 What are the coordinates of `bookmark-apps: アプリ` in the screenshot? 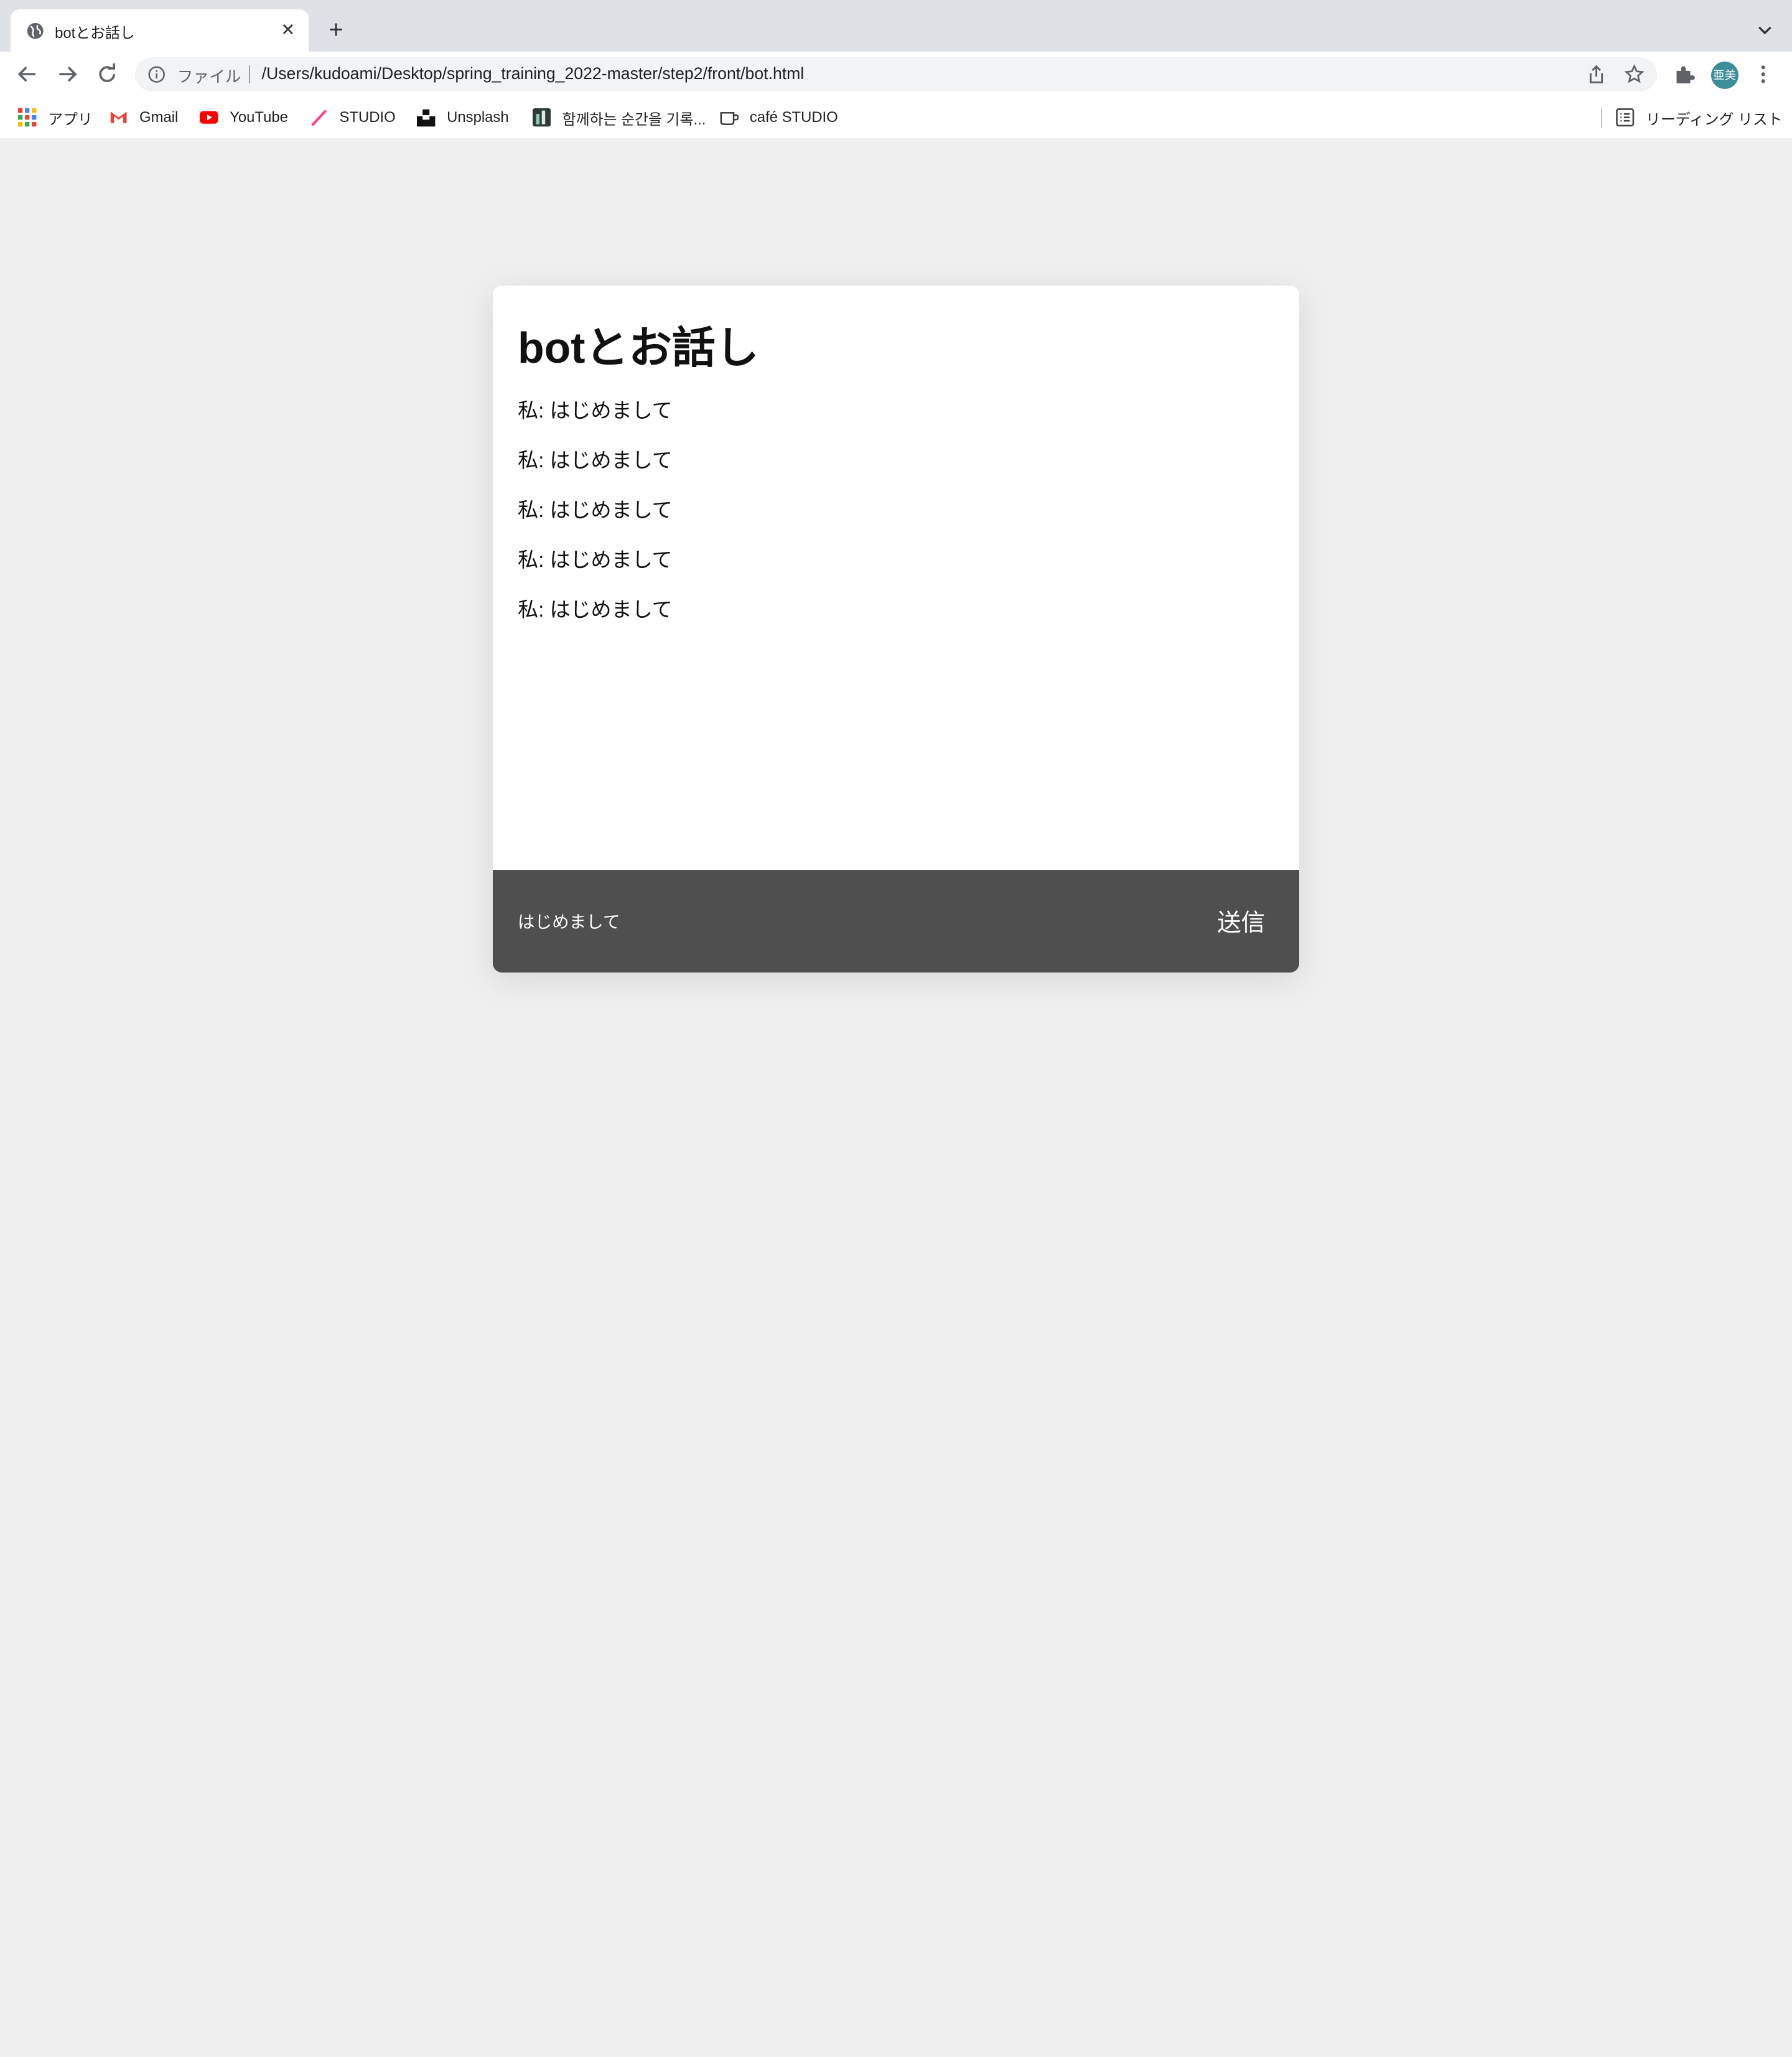 It's located at (55, 117).